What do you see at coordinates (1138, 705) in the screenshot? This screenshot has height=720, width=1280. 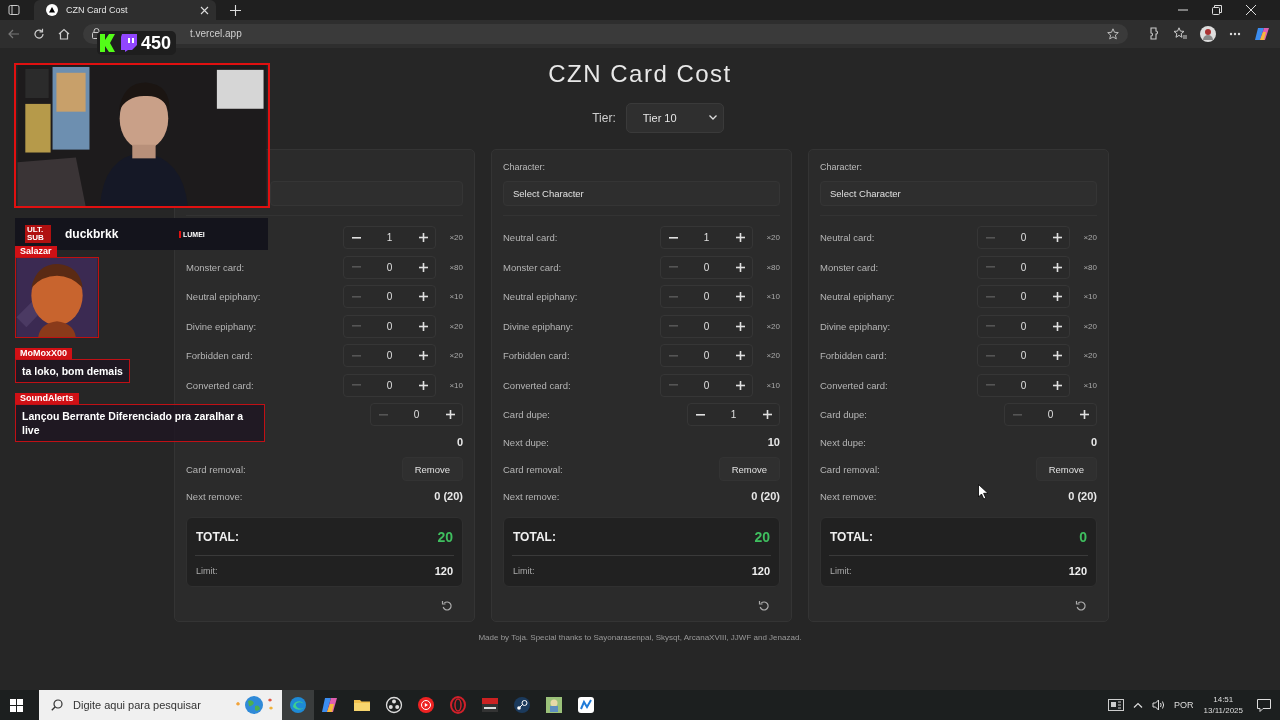 I see `chevron-up-icon` at bounding box center [1138, 705].